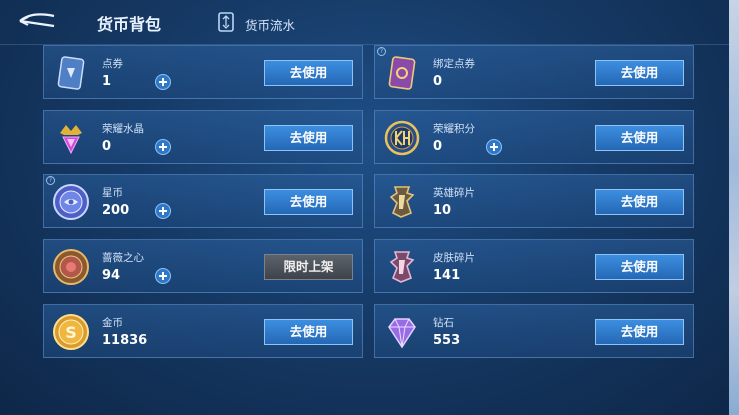 This screenshot has height=415, width=739. I want to click on currency-amount: 553, so click(447, 340).